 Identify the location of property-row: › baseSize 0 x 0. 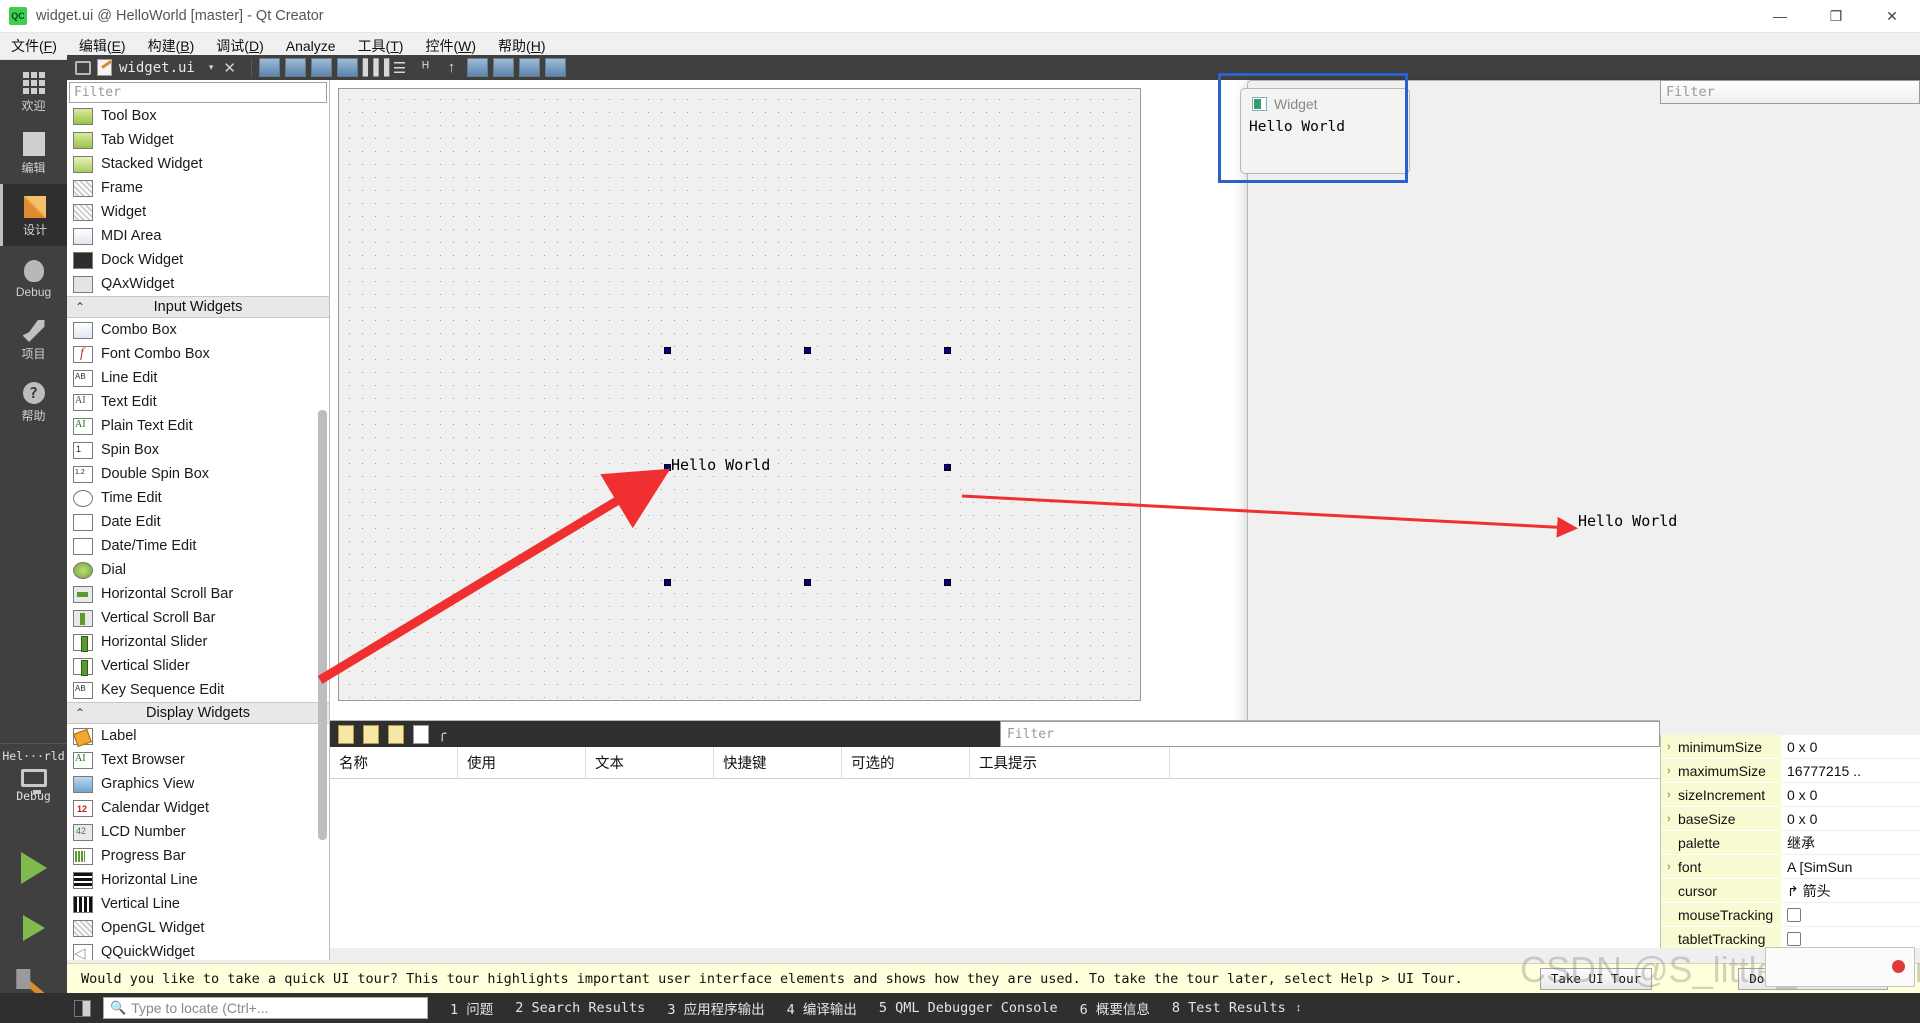
(1790, 819).